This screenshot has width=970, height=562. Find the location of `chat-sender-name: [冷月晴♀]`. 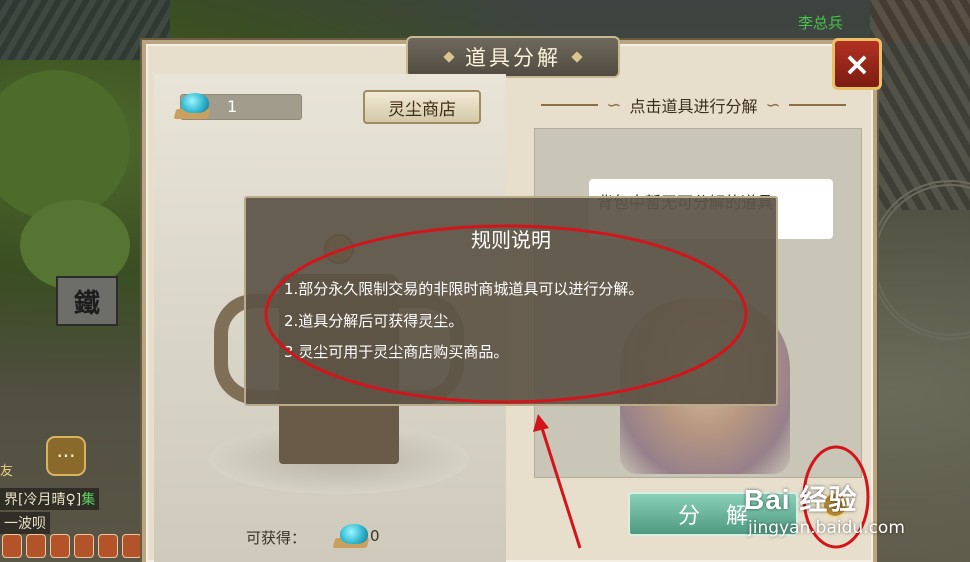

chat-sender-name: [冷月晴♀] is located at coordinates (49, 500).